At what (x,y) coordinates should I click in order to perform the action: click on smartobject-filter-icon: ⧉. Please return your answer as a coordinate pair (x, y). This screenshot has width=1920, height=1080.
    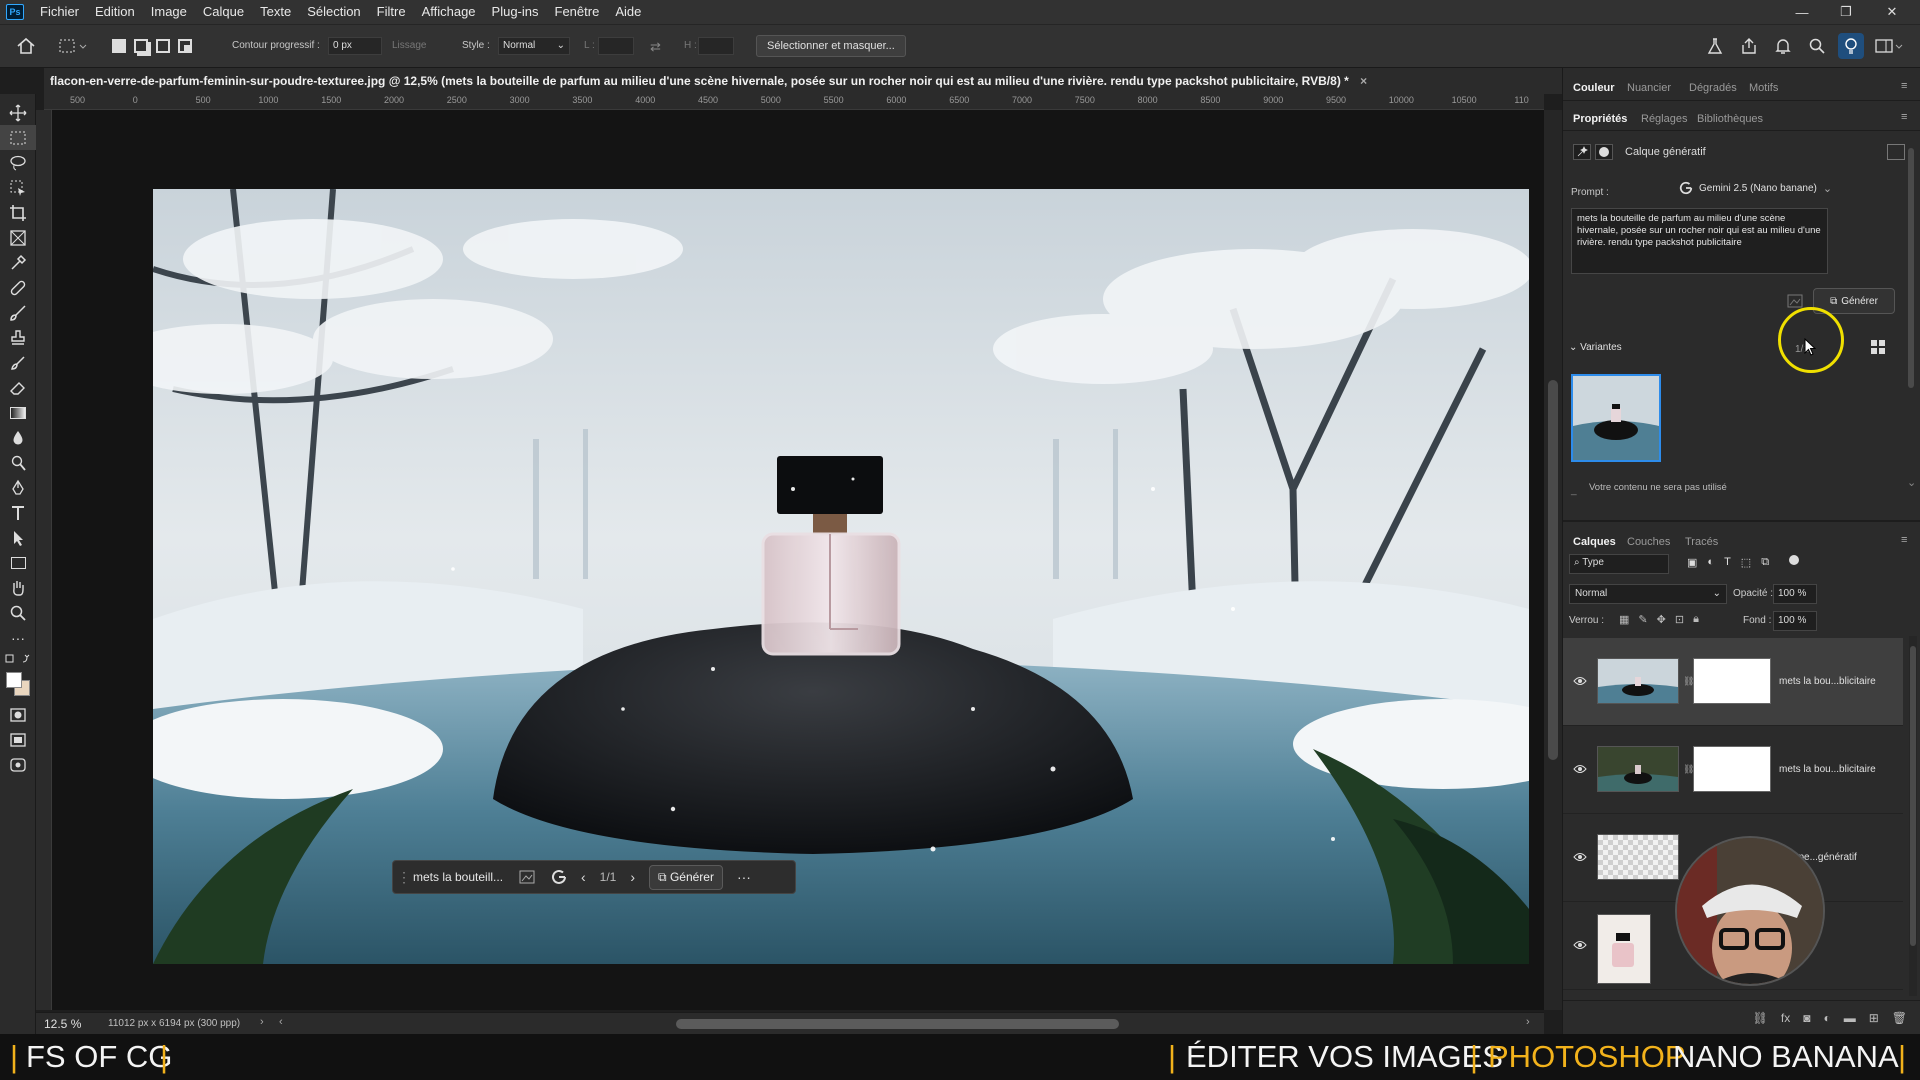
    Looking at the image, I should click on (1765, 562).